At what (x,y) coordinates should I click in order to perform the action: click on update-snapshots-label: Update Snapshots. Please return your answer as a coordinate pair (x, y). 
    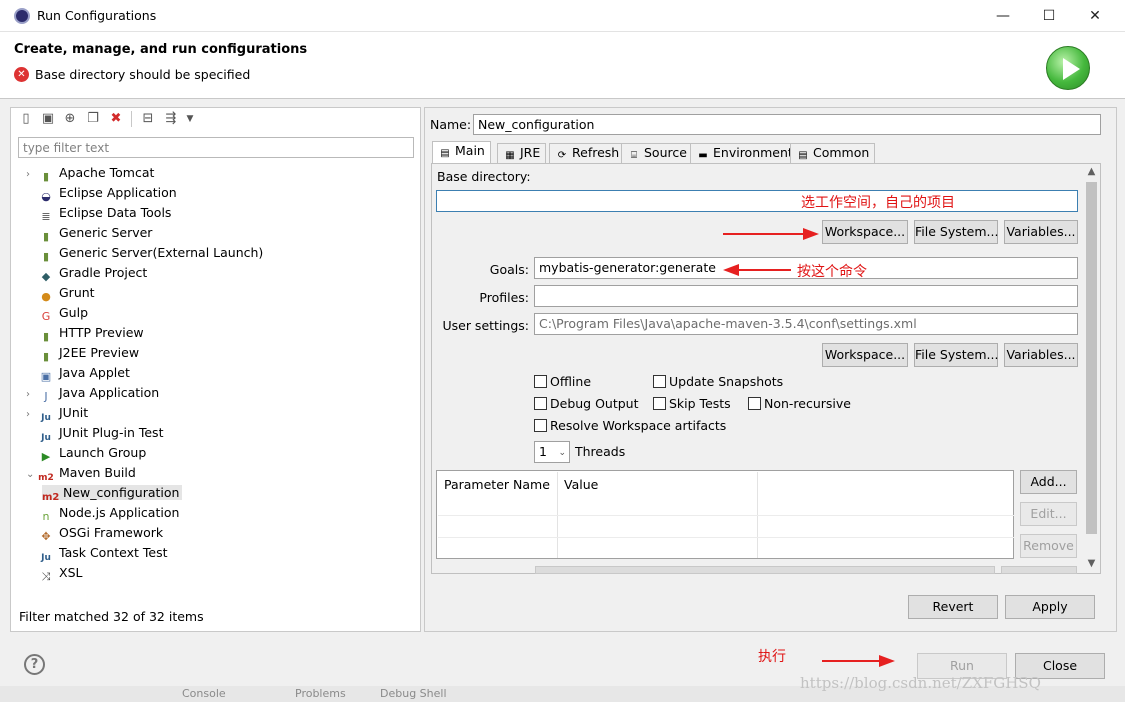
    Looking at the image, I should click on (726, 381).